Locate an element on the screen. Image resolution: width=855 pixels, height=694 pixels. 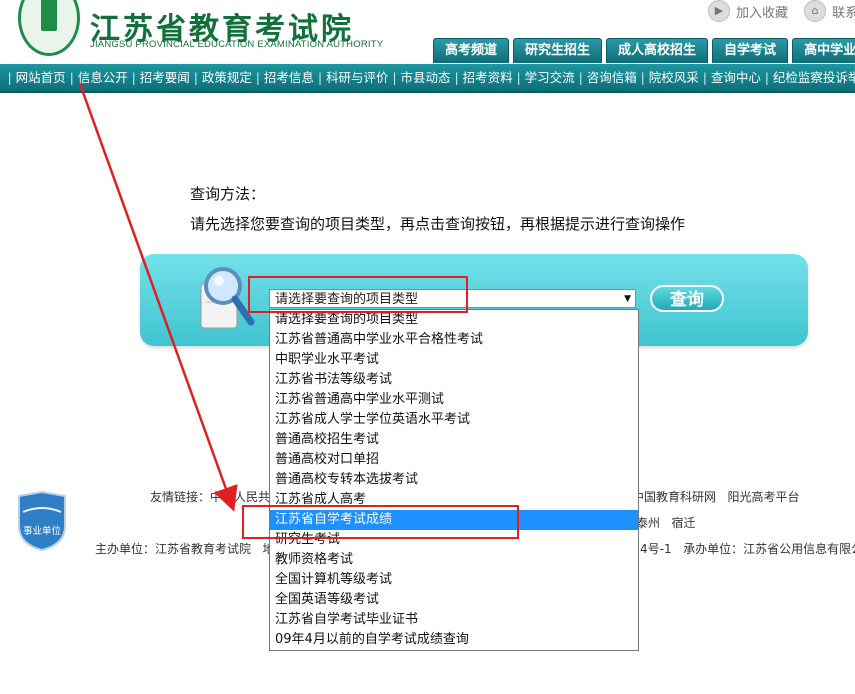
dropdown-option: 江苏省书法等级考试 is located at coordinates (454, 380).